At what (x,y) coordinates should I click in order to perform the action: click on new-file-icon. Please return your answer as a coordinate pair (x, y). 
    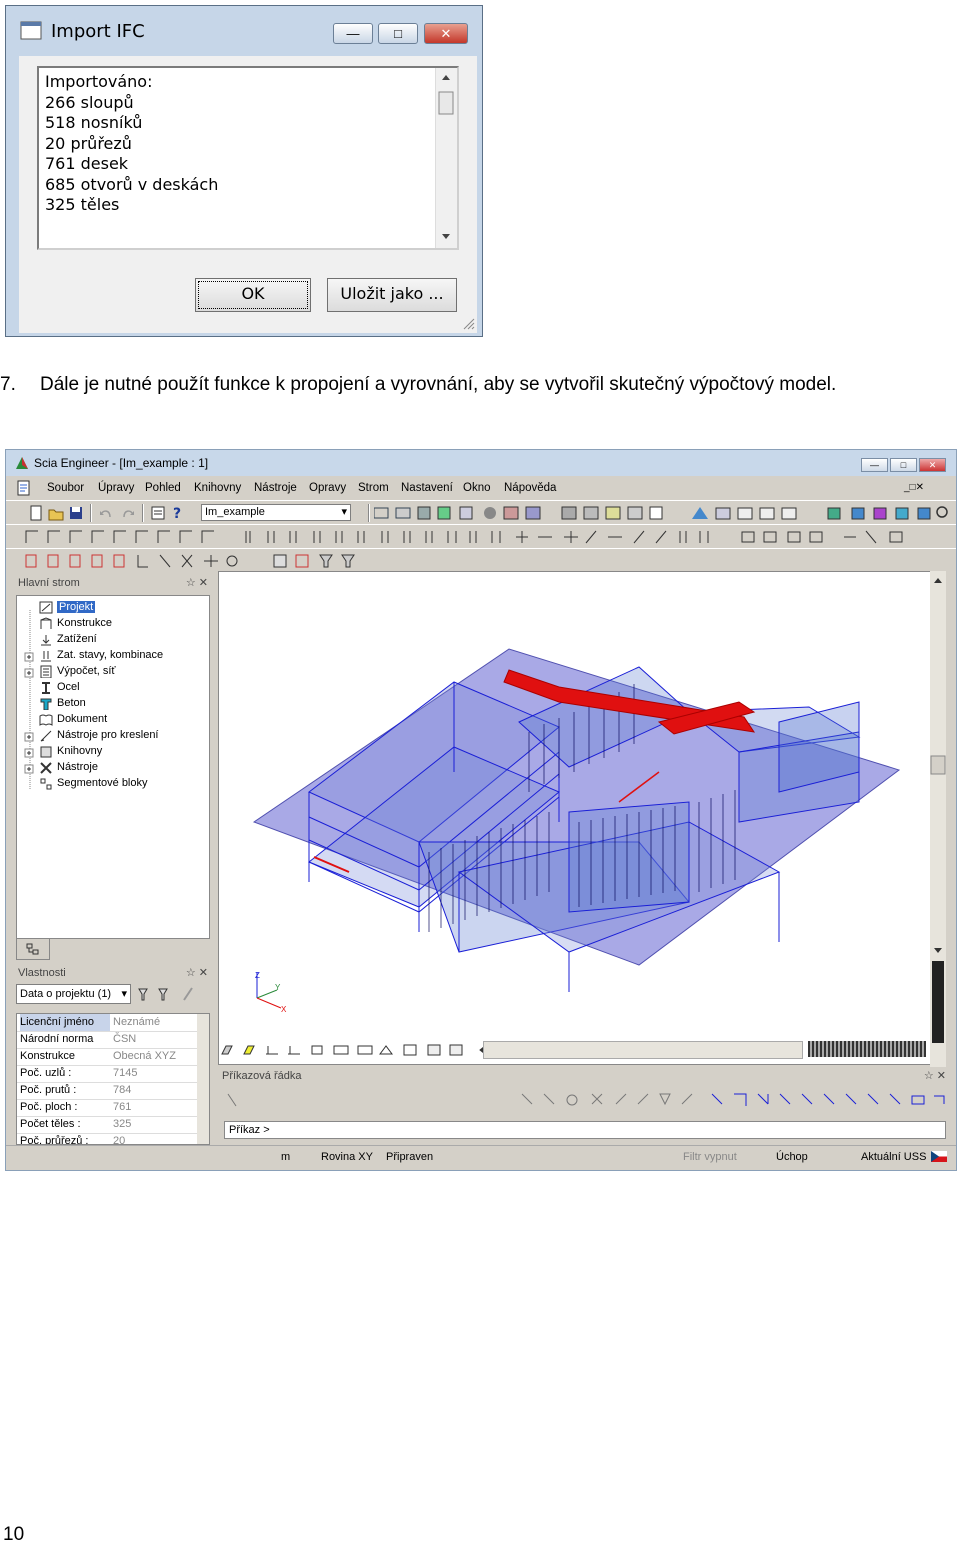
    Looking at the image, I should click on (36, 513).